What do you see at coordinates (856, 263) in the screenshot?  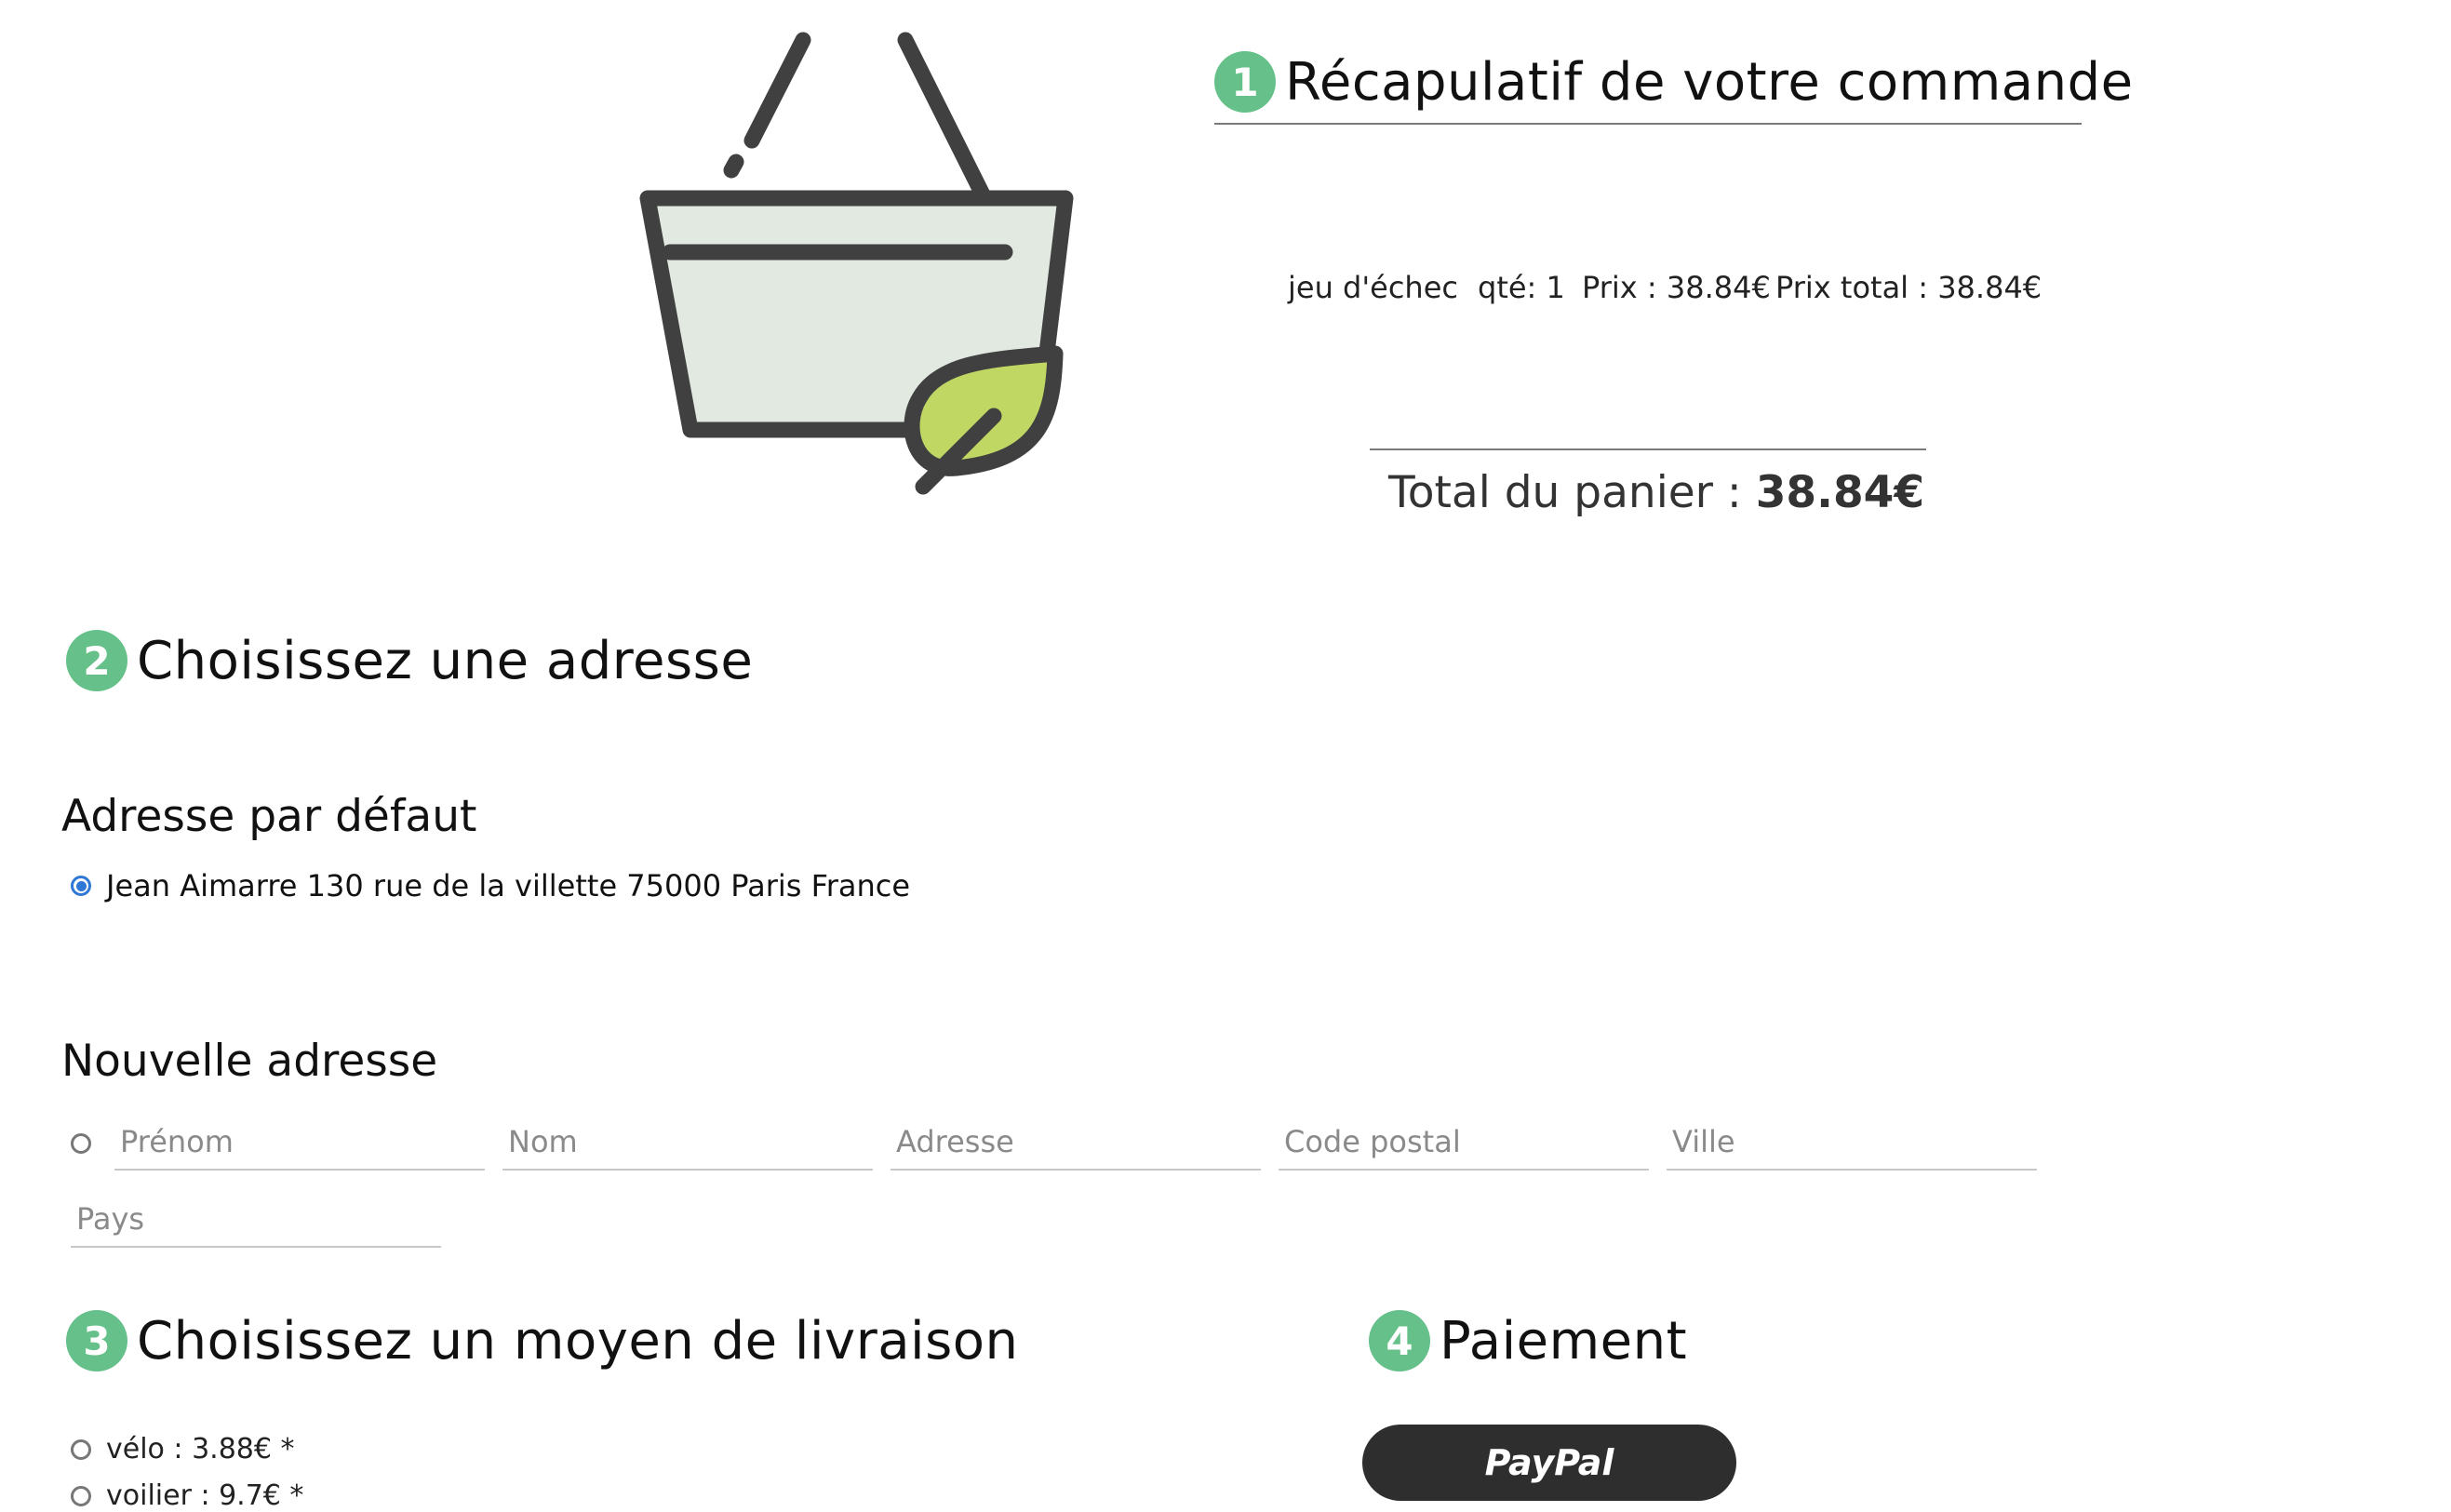 I see `basket-leaf-icon` at bounding box center [856, 263].